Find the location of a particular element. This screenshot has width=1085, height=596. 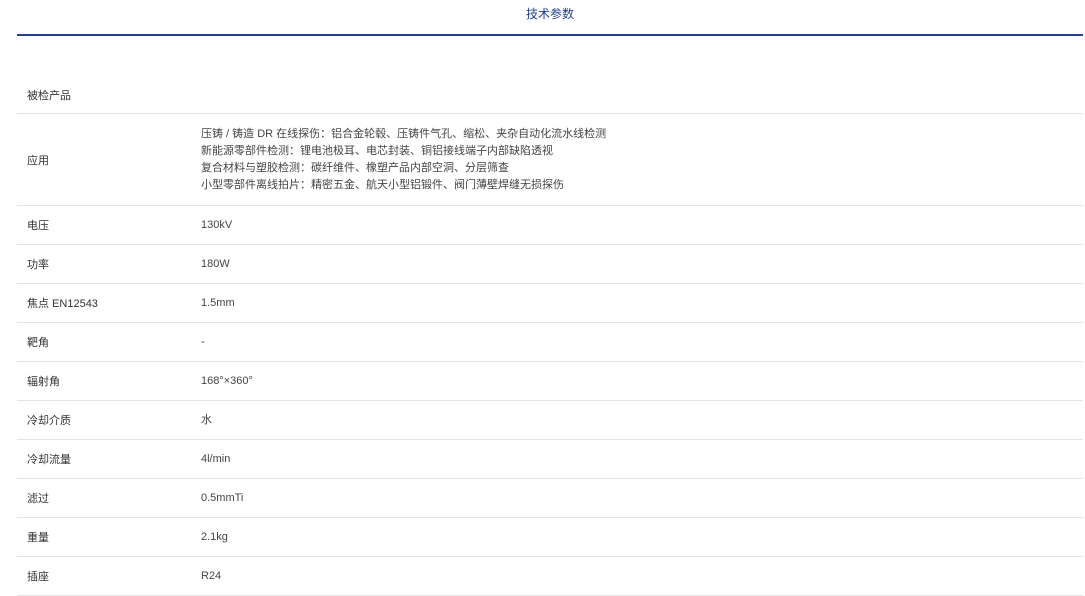

application-line: 小型零部件离线拍片：精密五金、航天小型铝锻件、阀门薄壁焊缝无损探伤 is located at coordinates (382, 184).